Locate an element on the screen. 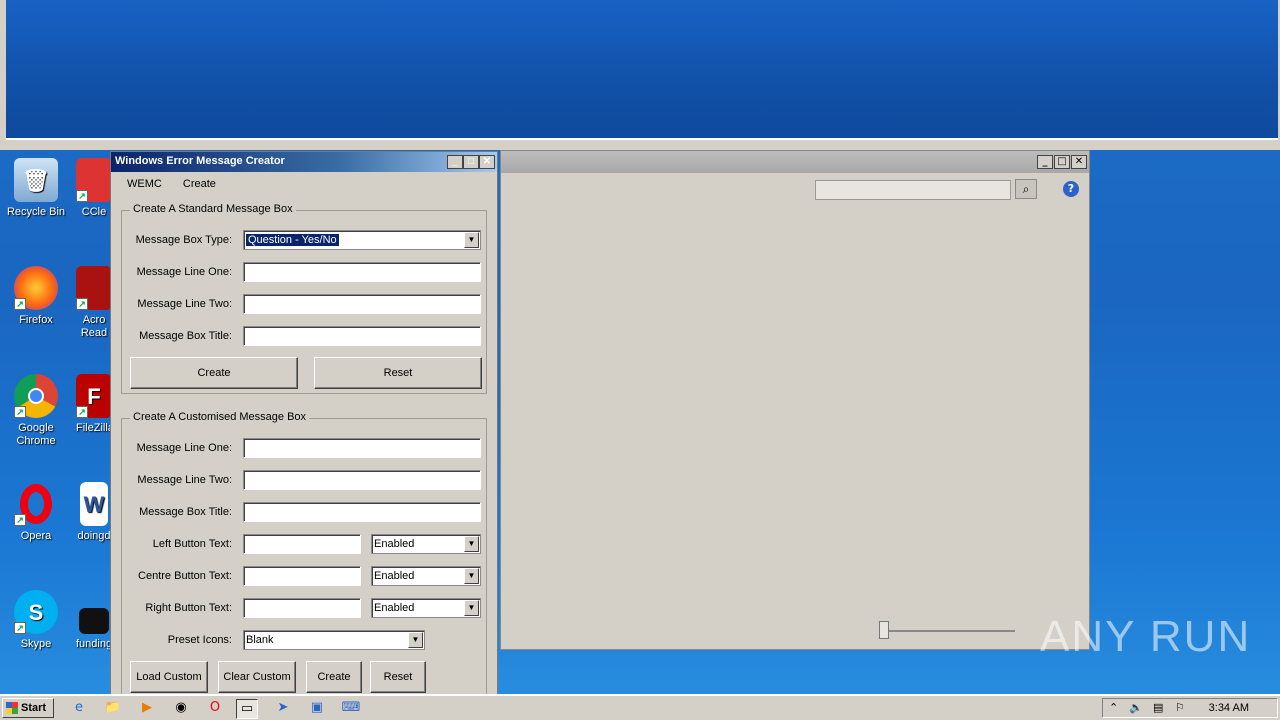  centre-button-text-input is located at coordinates (302, 576).